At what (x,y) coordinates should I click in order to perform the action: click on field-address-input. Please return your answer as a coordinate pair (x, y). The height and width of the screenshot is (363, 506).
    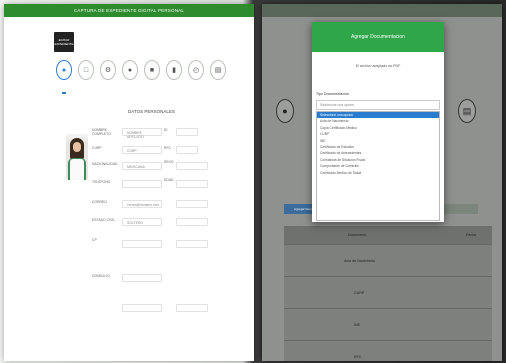
    Looking at the image, I should click on (142, 278).